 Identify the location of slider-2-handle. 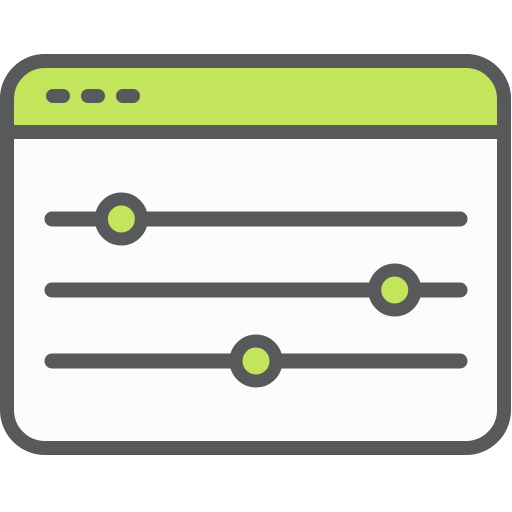
(395, 290).